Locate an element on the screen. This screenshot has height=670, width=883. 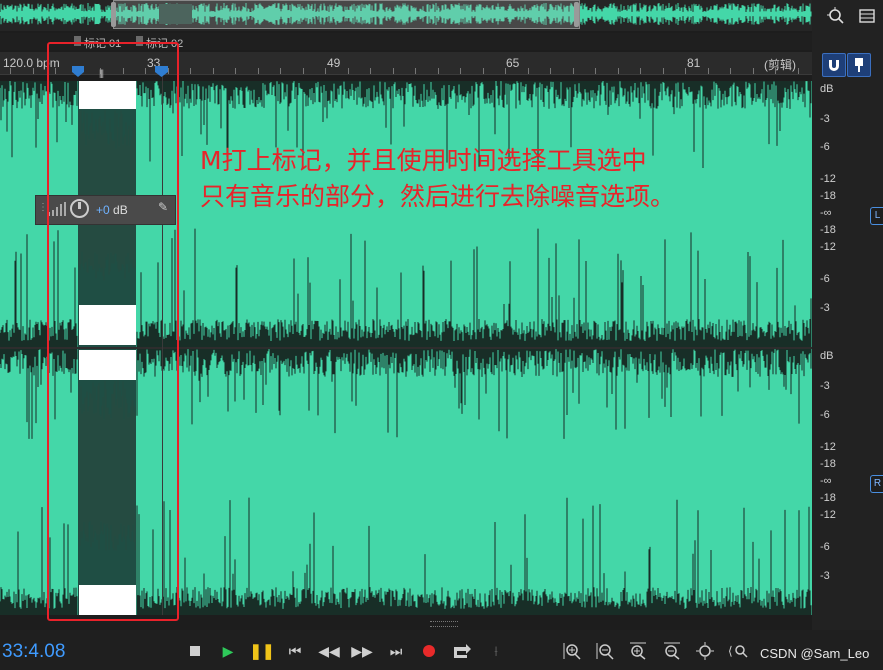
transport-bar is located at coordinates (441, 650).